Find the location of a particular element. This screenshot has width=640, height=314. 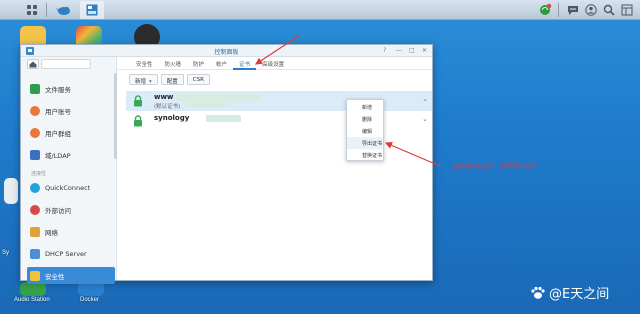

sidebar-item-user-group: 用户群组 is located at coordinates (71, 132).